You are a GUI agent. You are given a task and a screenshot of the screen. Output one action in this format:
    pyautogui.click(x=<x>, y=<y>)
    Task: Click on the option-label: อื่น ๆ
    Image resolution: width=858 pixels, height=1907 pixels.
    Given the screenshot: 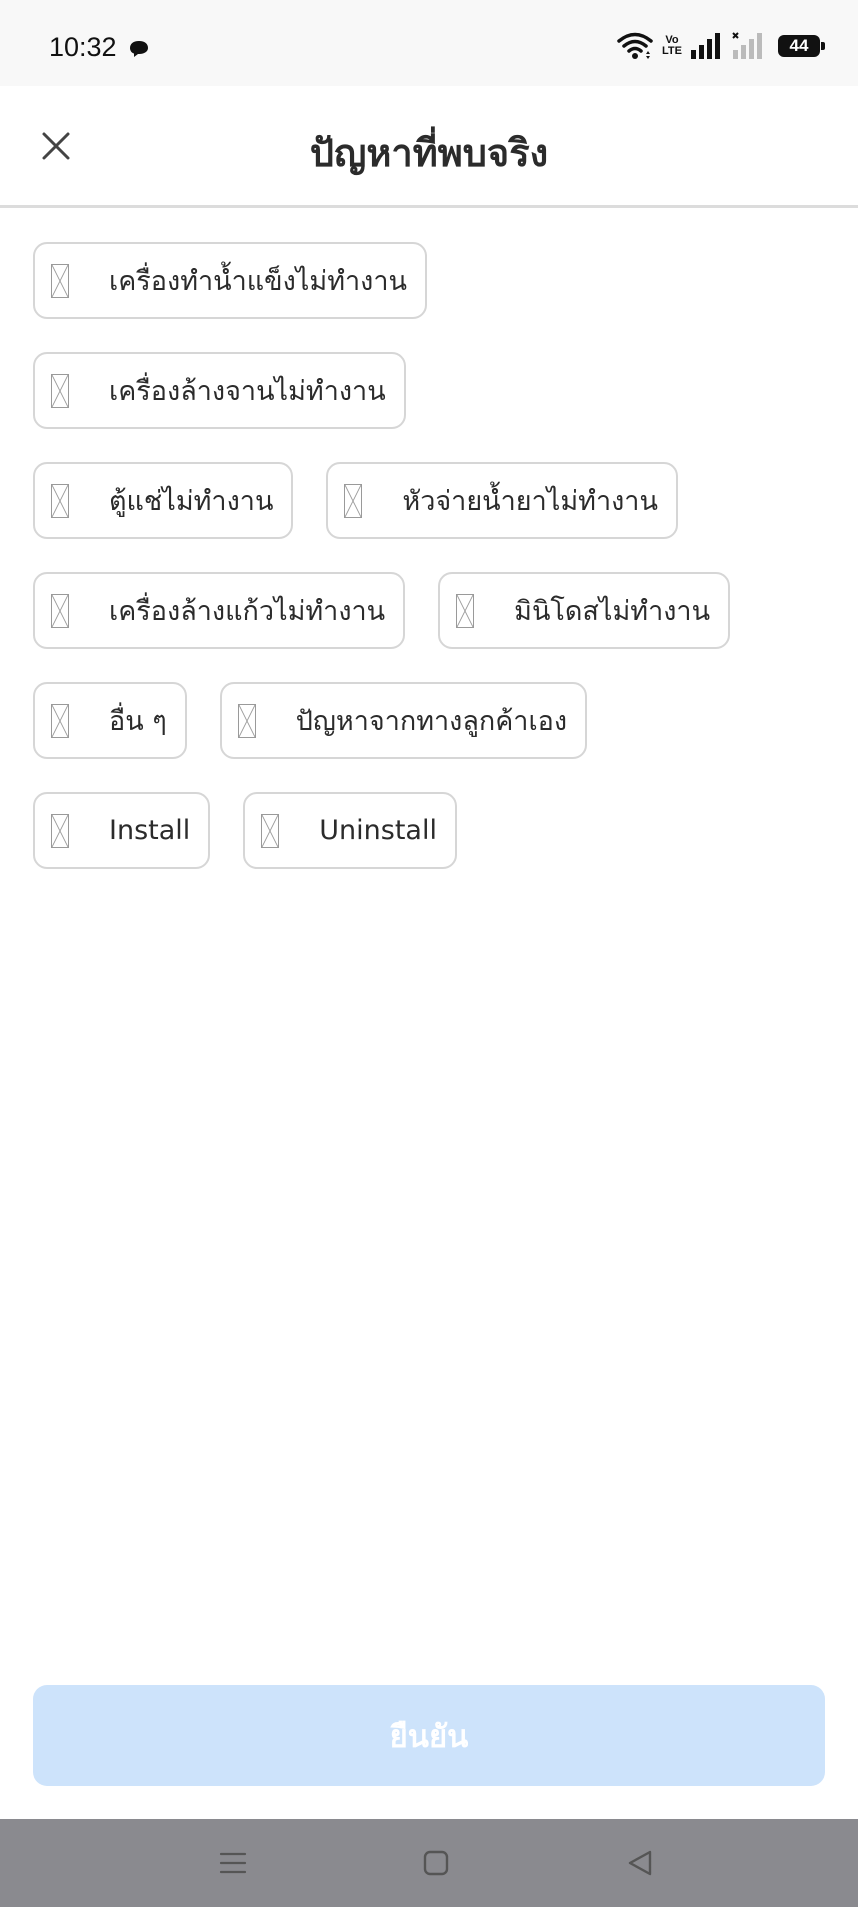 What is the action you would take?
    pyautogui.click(x=138, y=721)
    